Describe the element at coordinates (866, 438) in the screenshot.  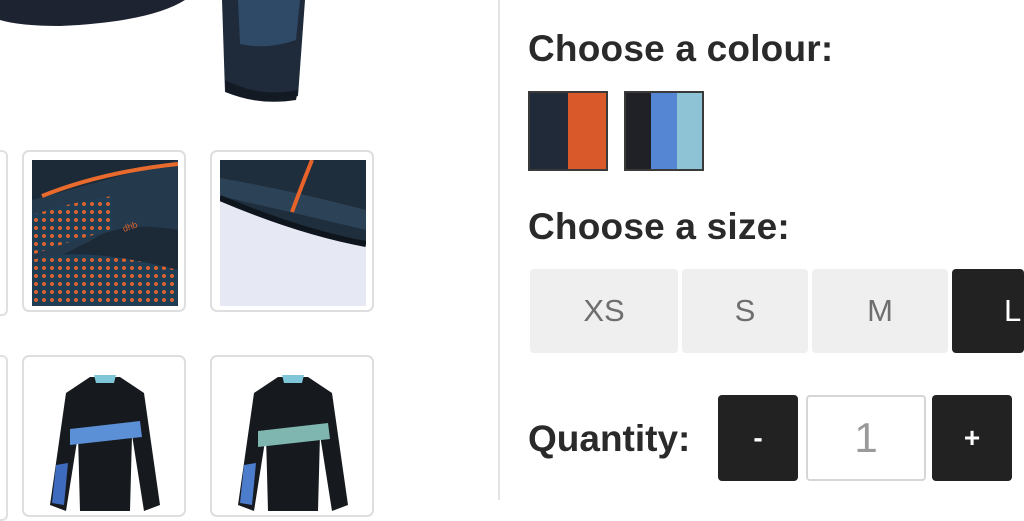
I see `quantity-input` at that location.